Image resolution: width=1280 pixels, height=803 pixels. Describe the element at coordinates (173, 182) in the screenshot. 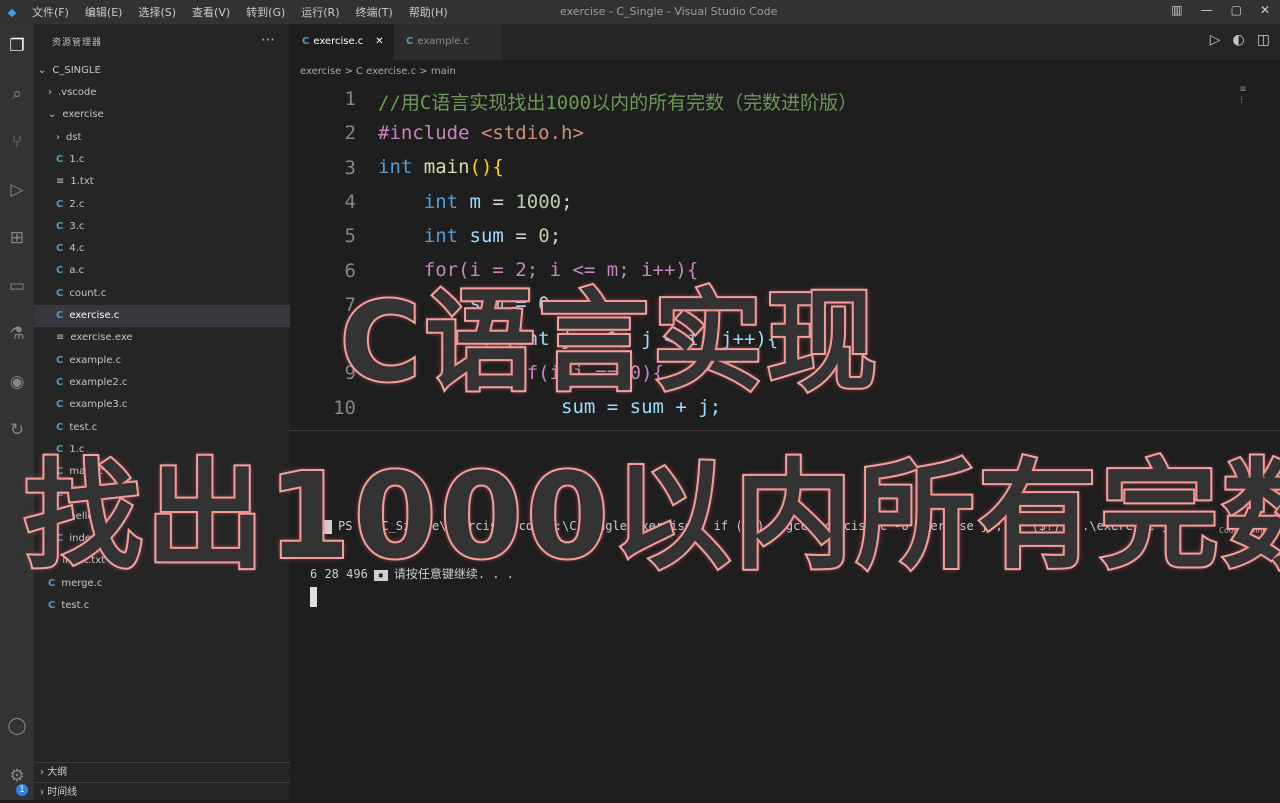

I see `tree-item: ≡ 1.txt` at that location.